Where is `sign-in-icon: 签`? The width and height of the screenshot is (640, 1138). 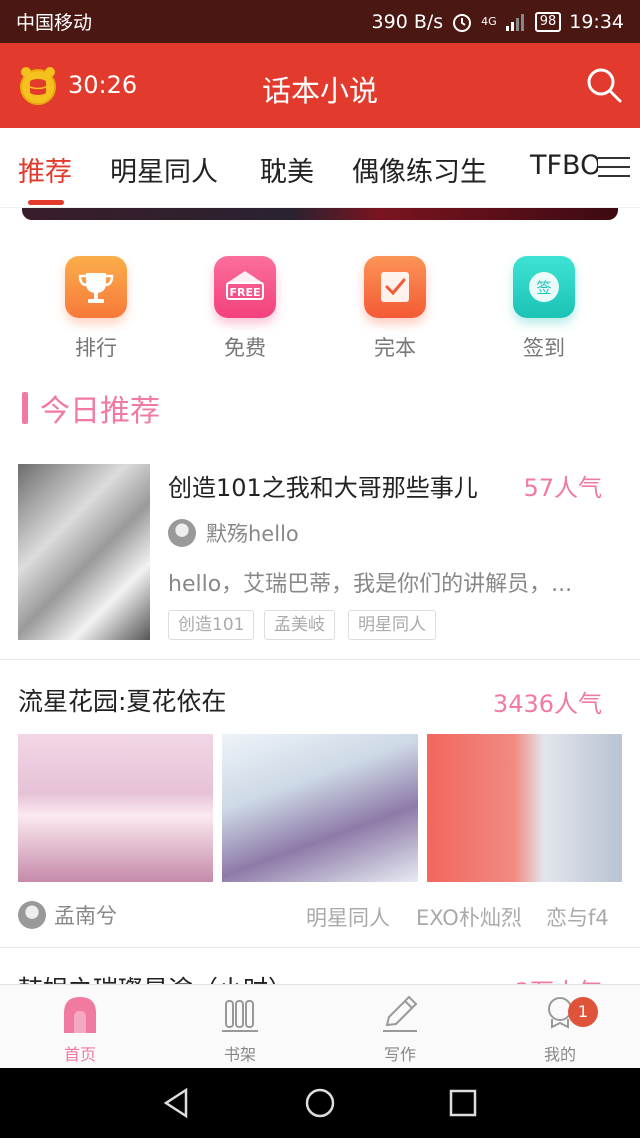 sign-in-icon: 签 is located at coordinates (544, 287).